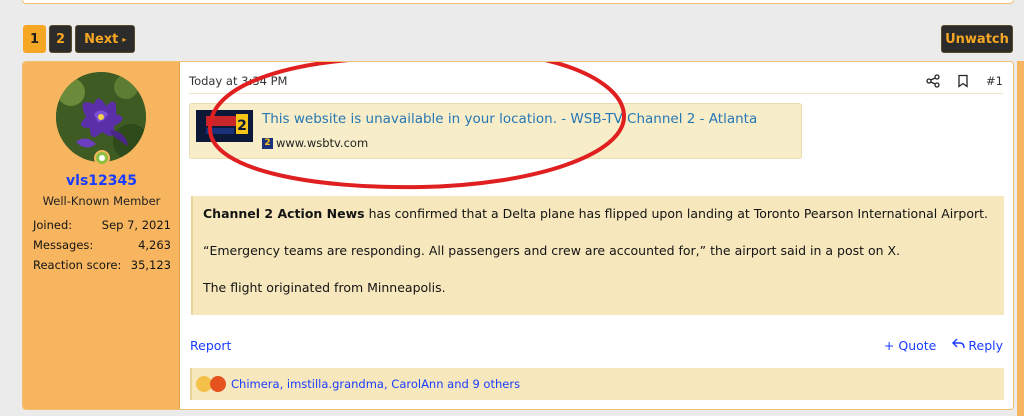  What do you see at coordinates (150, 265) in the screenshot?
I see `stat-value: 35,123` at bounding box center [150, 265].